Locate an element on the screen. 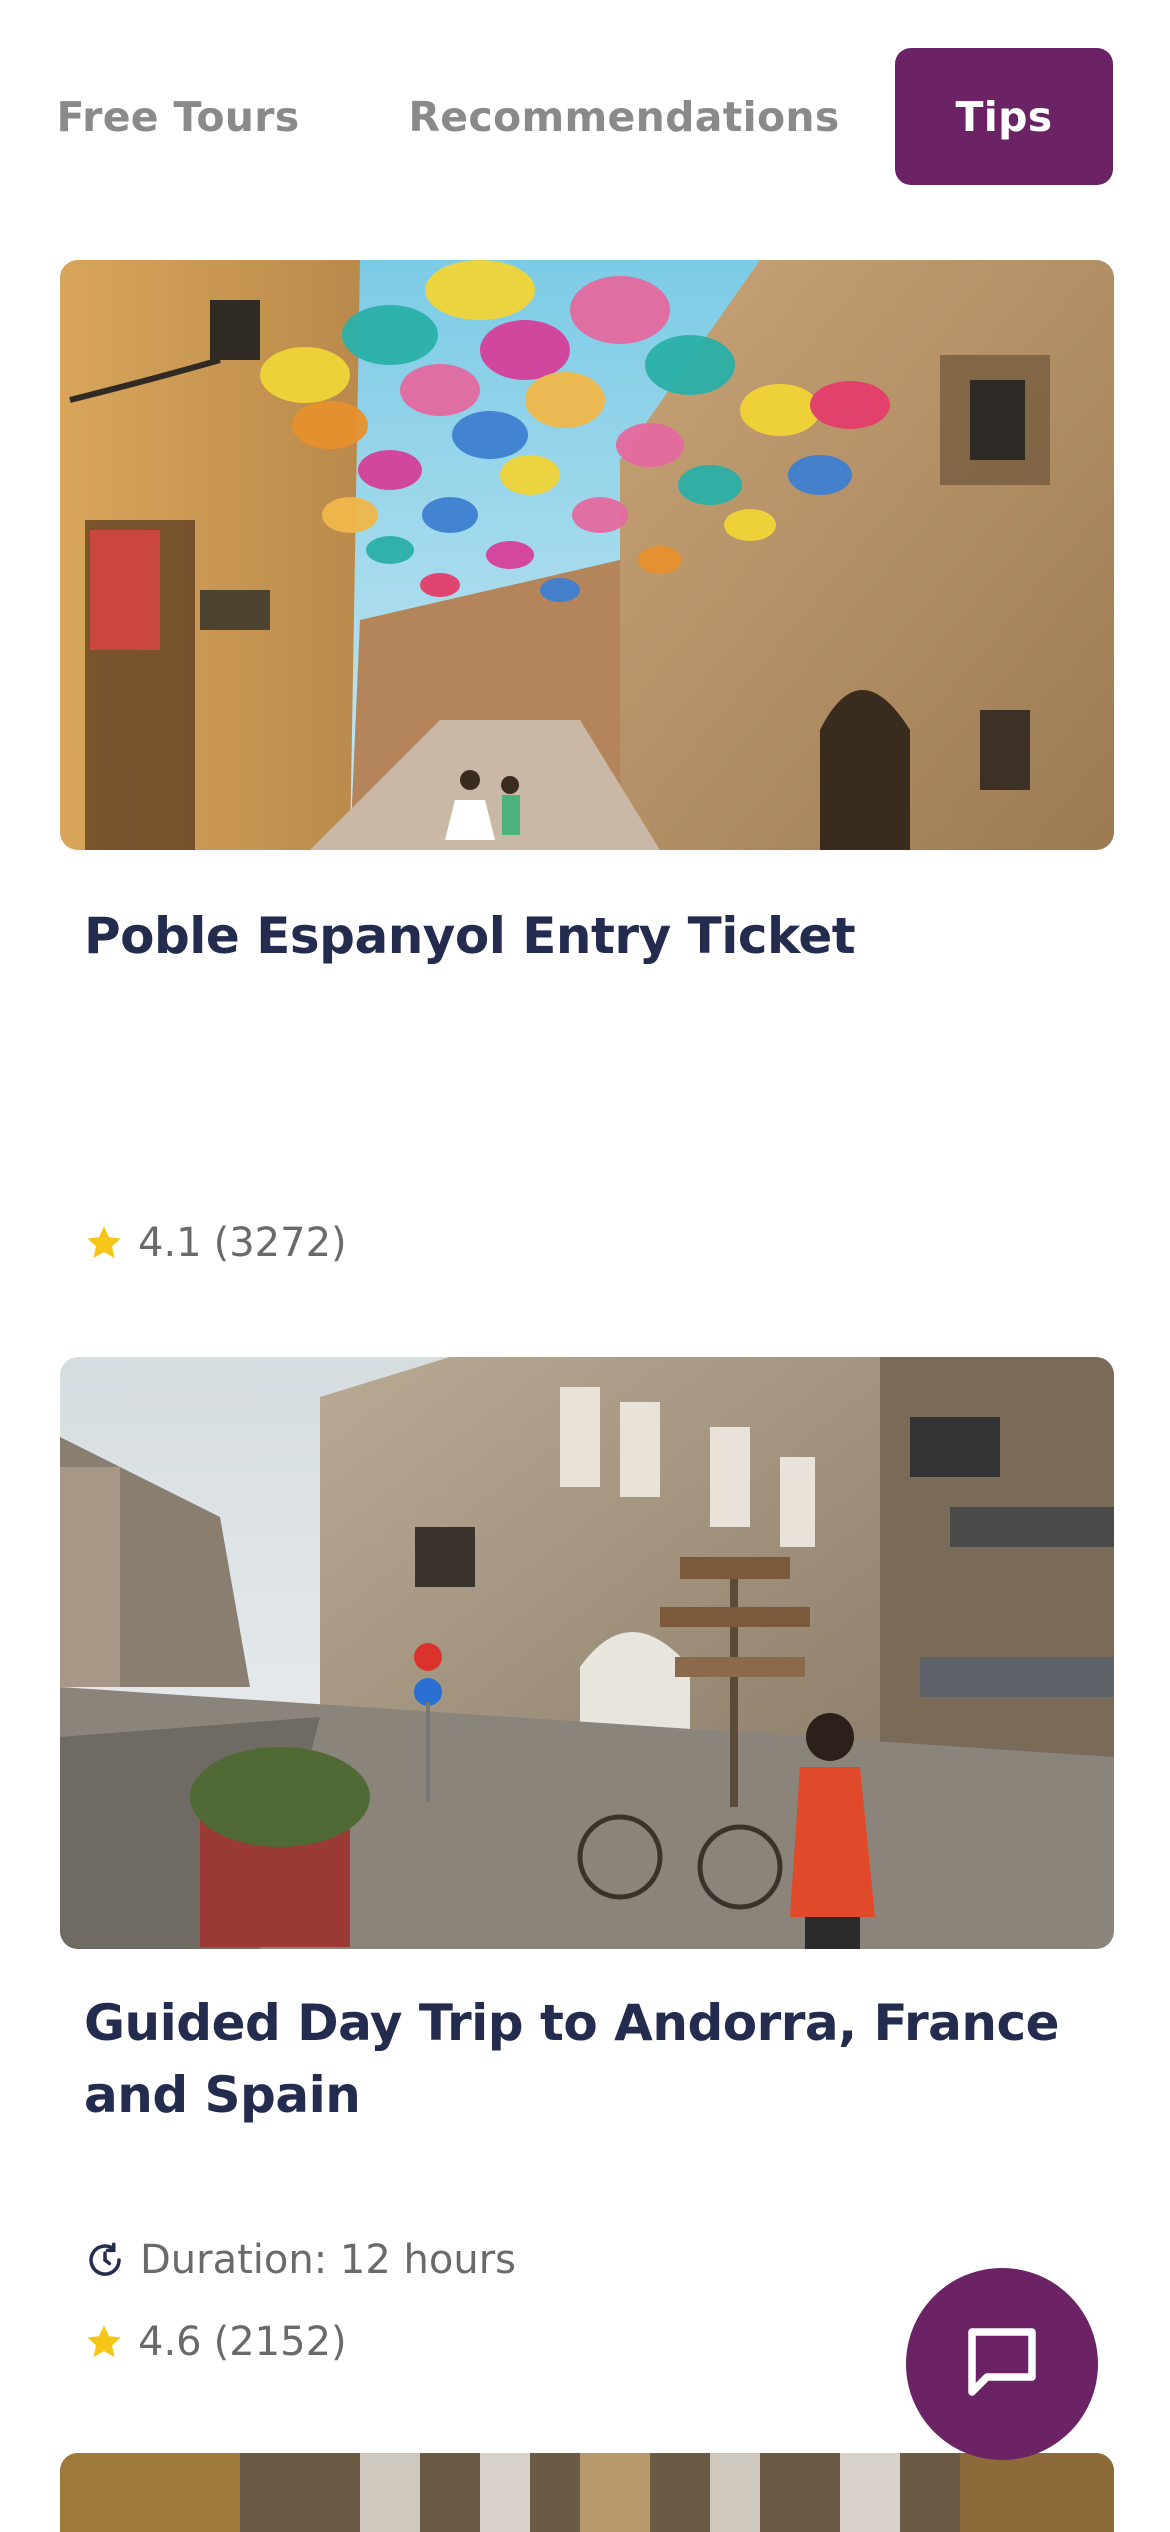  tab-free-tours: Free Tours is located at coordinates (178, 116).